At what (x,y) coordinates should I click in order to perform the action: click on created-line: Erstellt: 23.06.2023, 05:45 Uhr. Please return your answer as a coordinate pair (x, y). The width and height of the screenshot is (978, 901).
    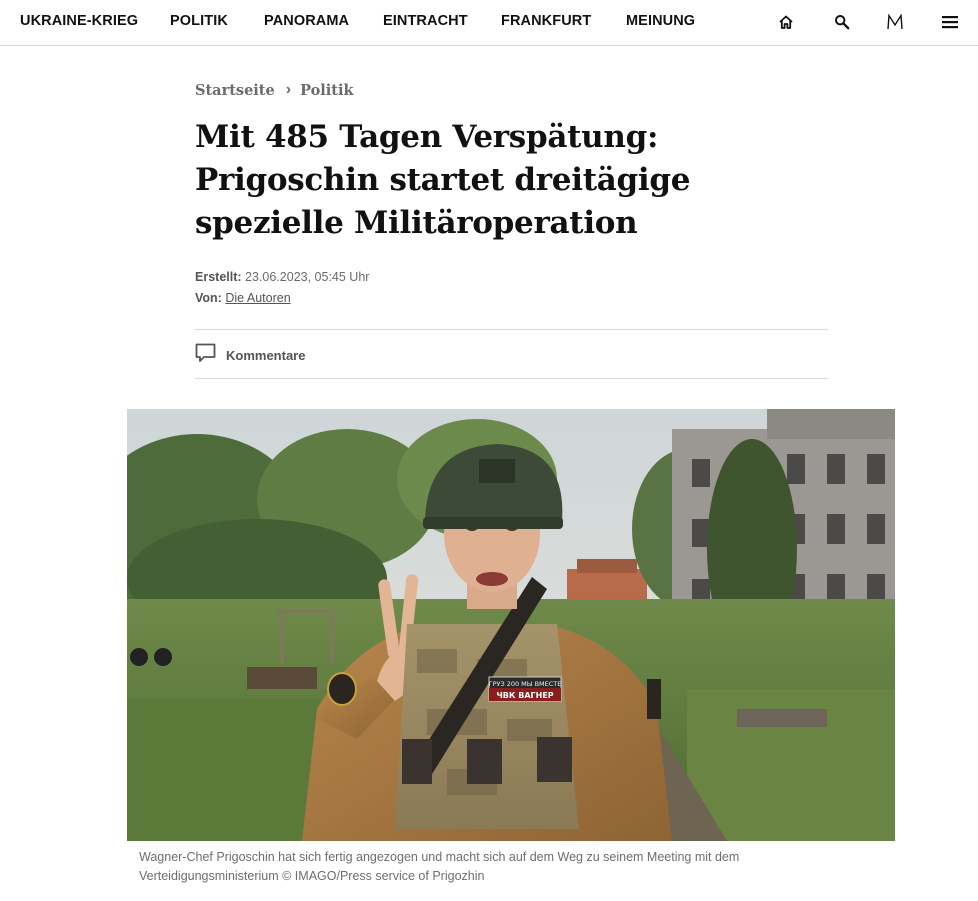
    Looking at the image, I should click on (282, 277).